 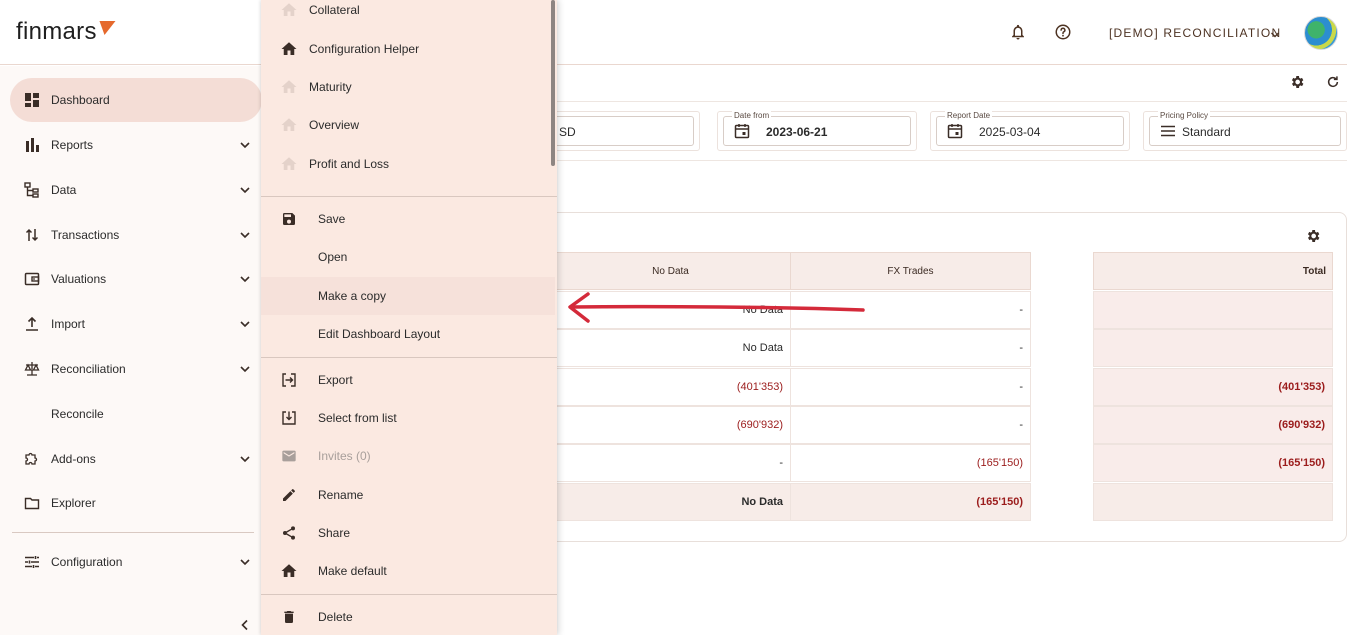 I want to click on report-date-input: Report Date 2025-03-04, so click(x=1030, y=128).